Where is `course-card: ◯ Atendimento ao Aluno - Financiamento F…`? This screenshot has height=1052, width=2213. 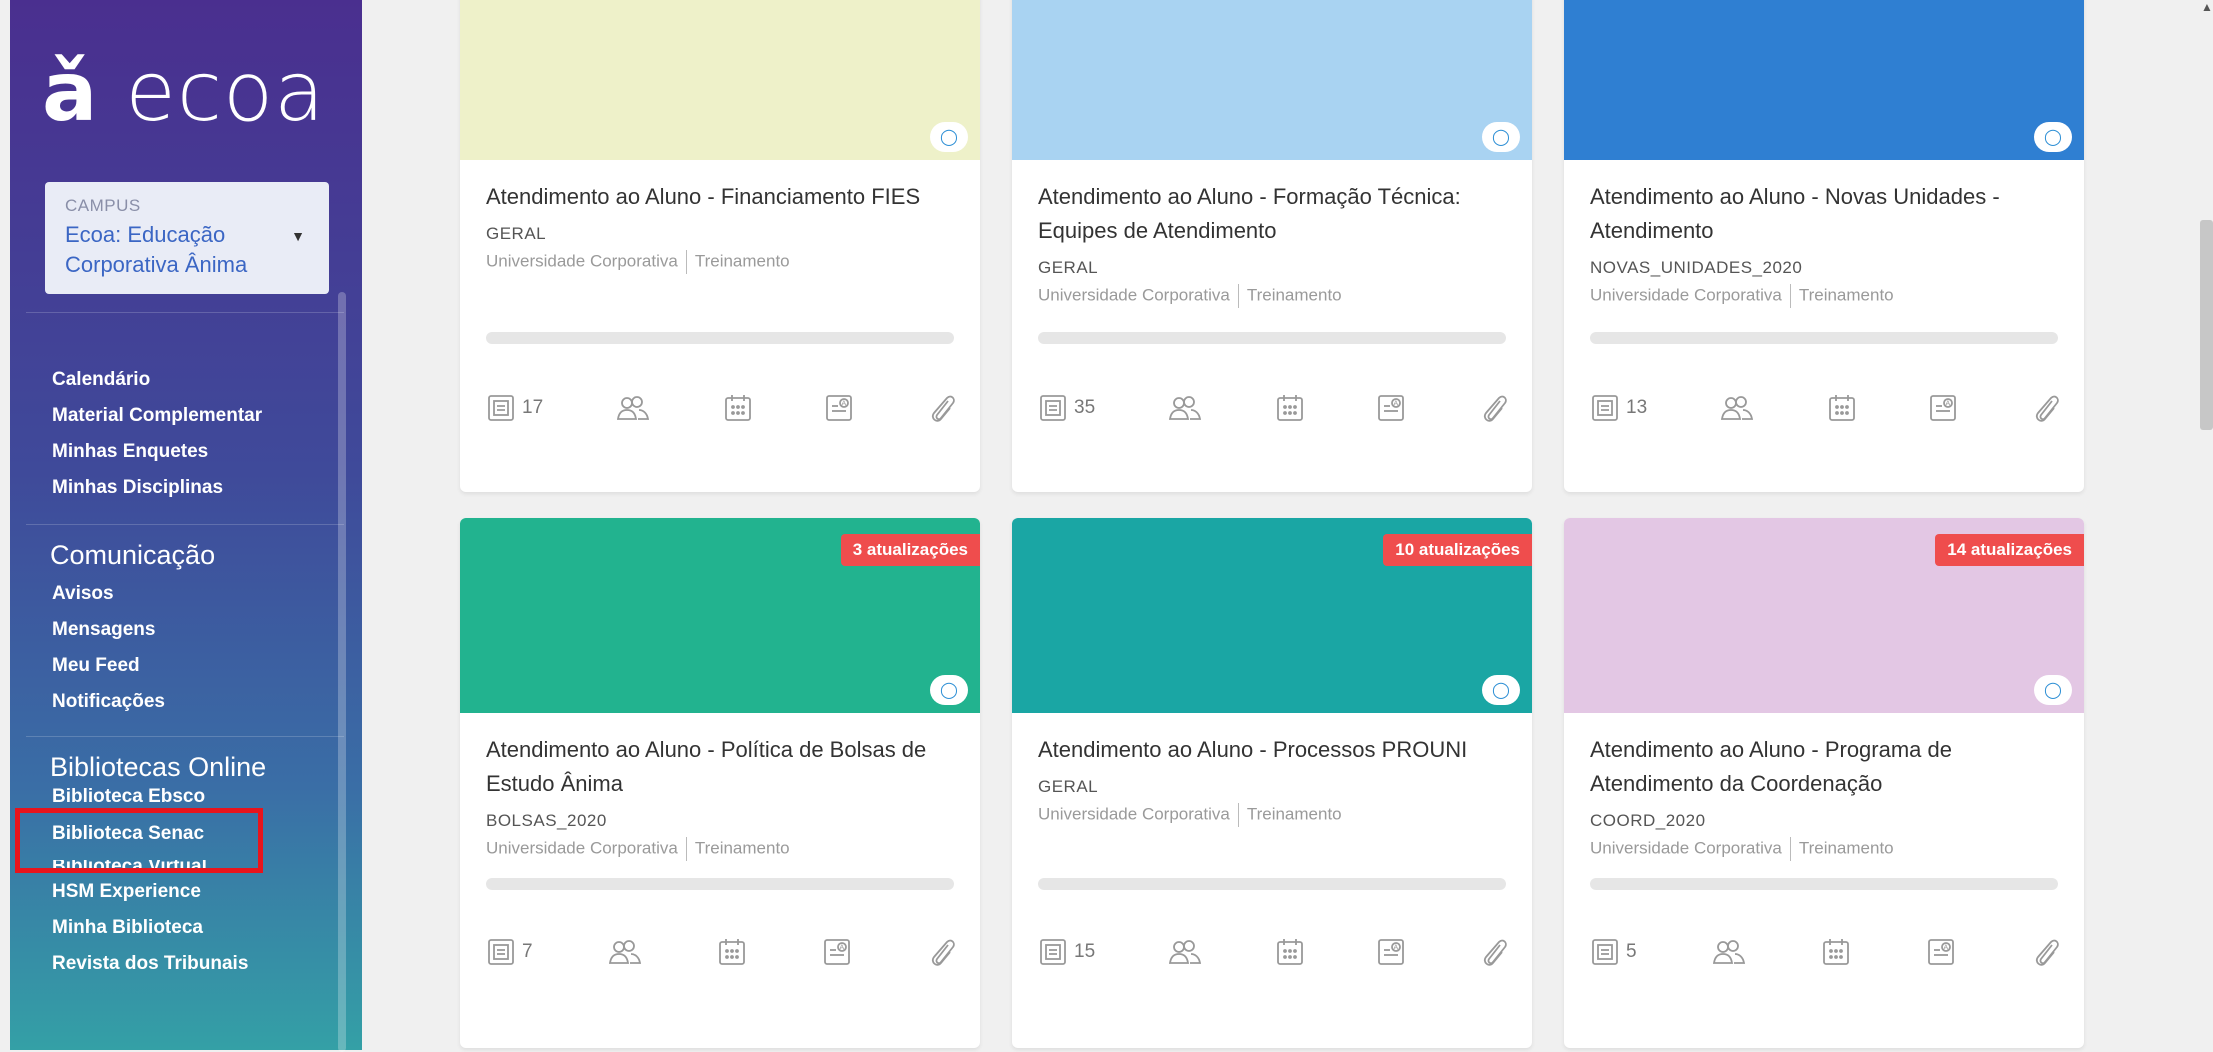 course-card: ◯ Atendimento ao Aluno - Financiamento F… is located at coordinates (720, 246).